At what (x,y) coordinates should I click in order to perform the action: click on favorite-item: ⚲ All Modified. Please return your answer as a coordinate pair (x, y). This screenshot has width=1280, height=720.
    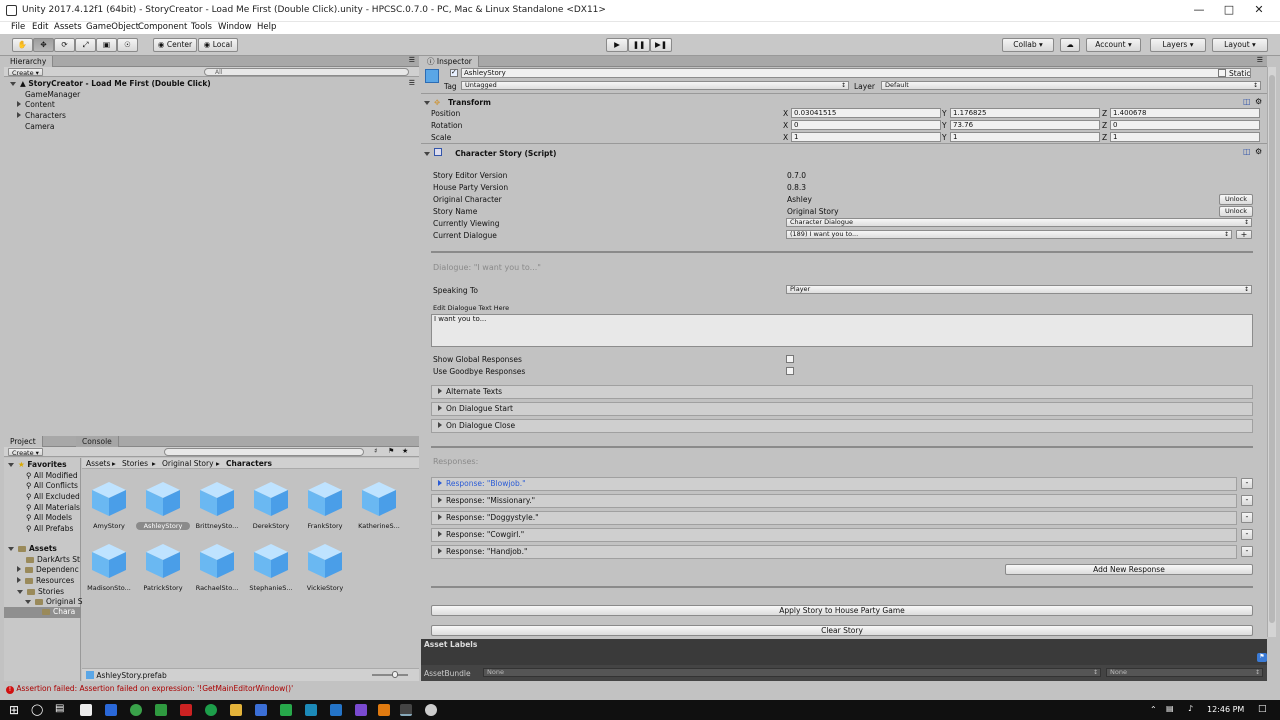
    Looking at the image, I should click on (52, 475).